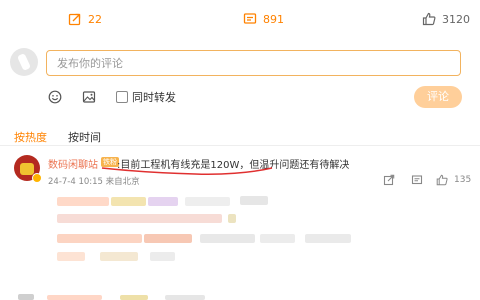 Image resolution: width=480 pixels, height=300 pixels. I want to click on repost-checkbox-label: 同时转发, so click(154, 97).